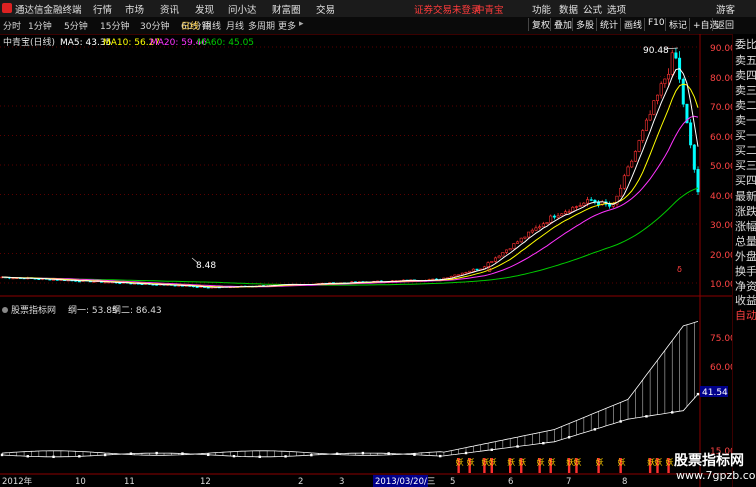 The height and width of the screenshot is (487, 756). Describe the element at coordinates (583, 24) in the screenshot. I see `duogu-button: 多股` at that location.